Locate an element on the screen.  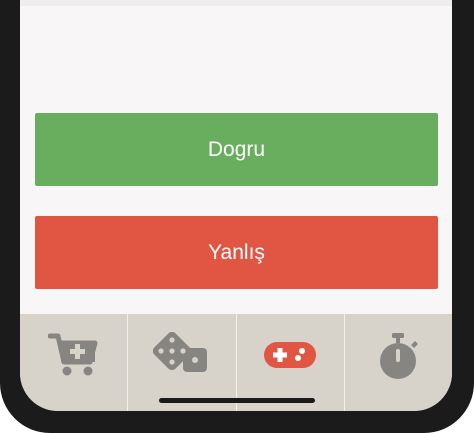
true-answer-button: Dogru is located at coordinates (236, 149).